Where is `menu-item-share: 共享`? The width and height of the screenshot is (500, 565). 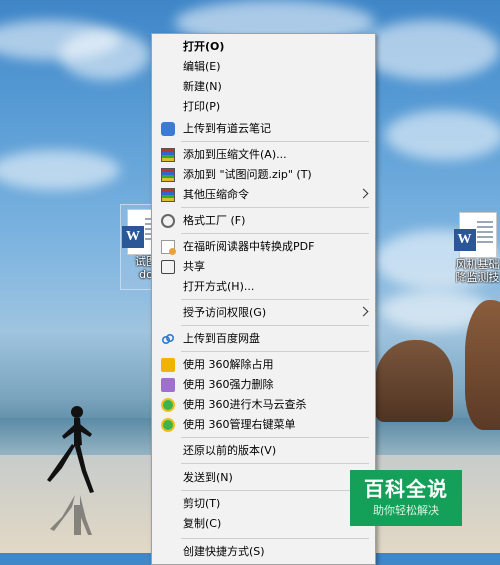
menu-item-share: 共享 is located at coordinates (263, 267).